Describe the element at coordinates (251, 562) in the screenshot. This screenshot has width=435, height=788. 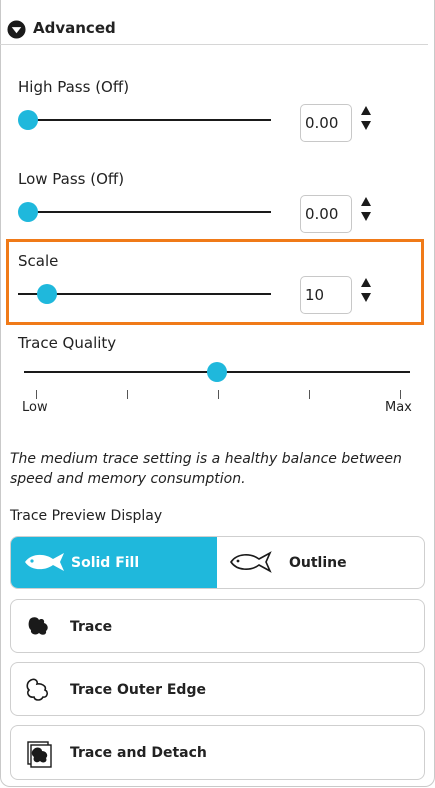
I see `fish-outline-icon` at that location.